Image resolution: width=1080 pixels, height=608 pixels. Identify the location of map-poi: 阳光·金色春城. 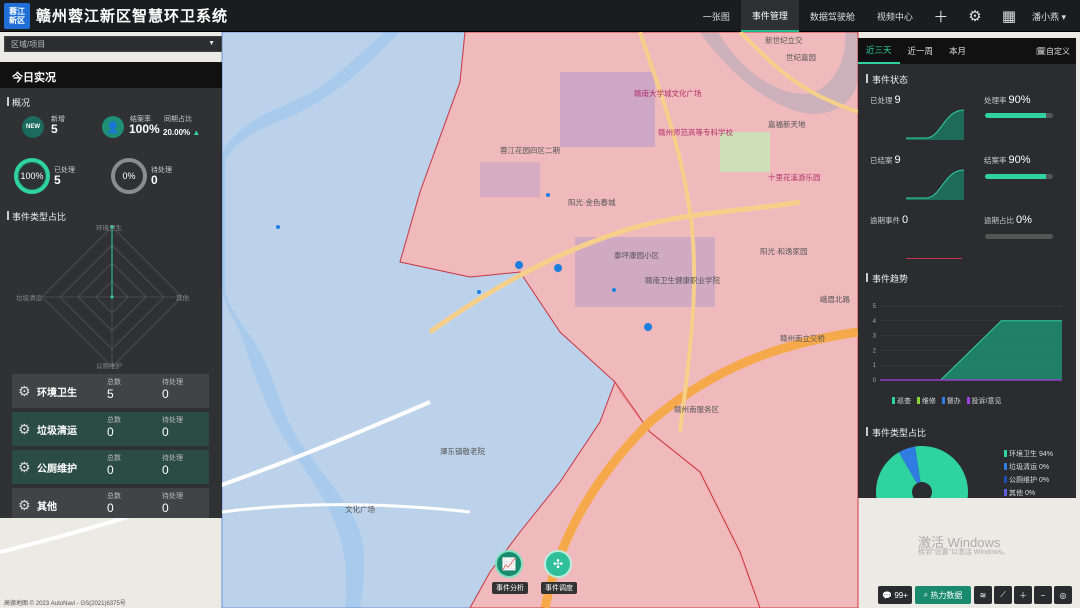
(592, 202).